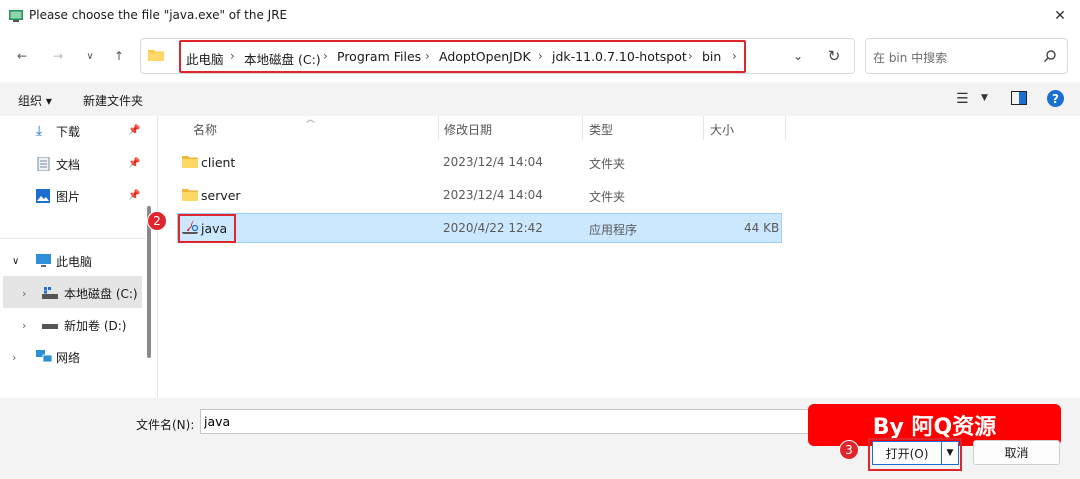  I want to click on file-size: 44 KB, so click(762, 228).